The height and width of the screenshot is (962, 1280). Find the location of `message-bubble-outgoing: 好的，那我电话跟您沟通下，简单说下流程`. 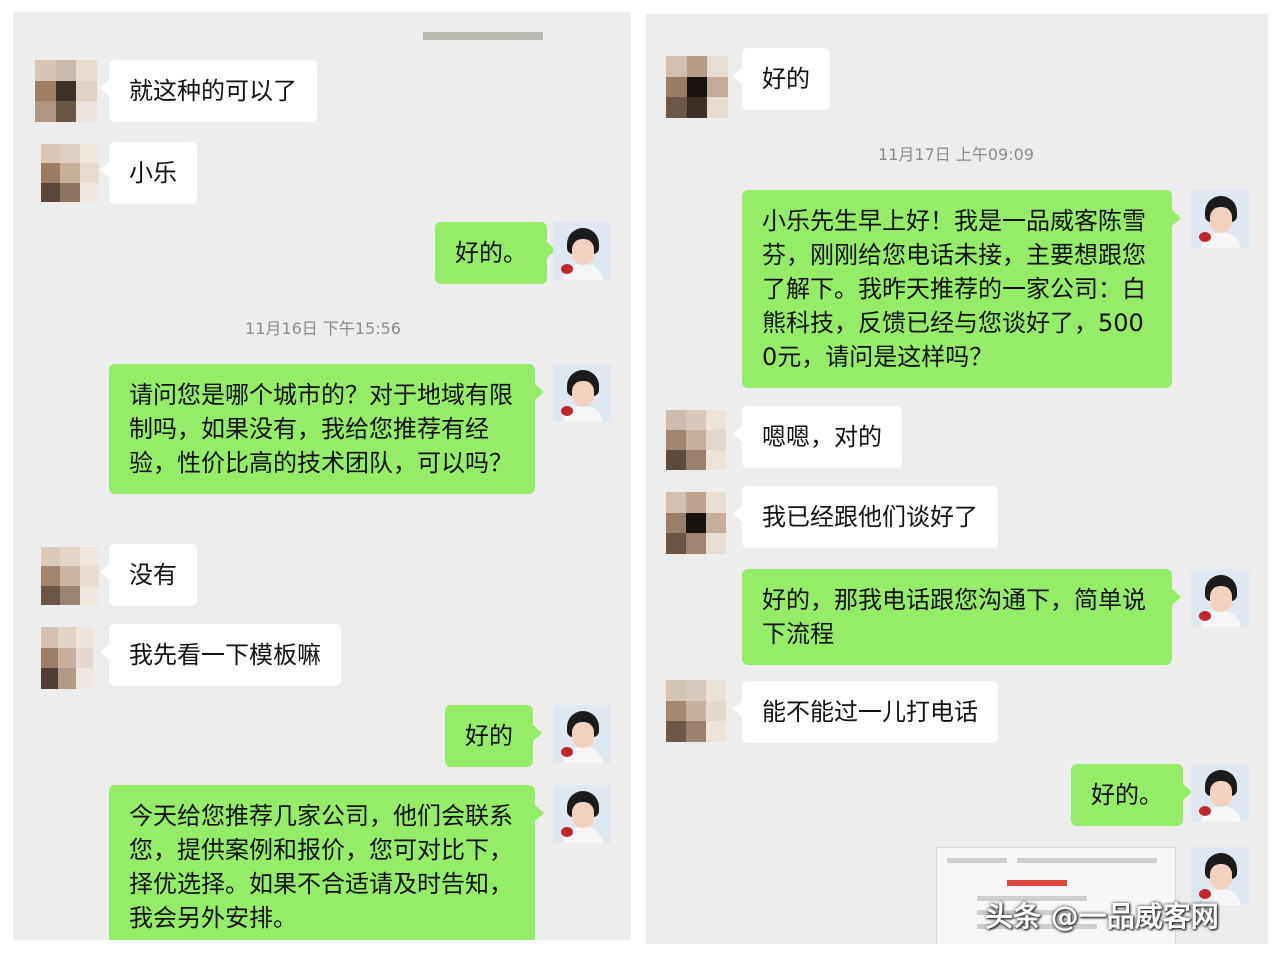

message-bubble-outgoing: 好的，那我电话跟您沟通下，简单说下流程 is located at coordinates (961, 617).